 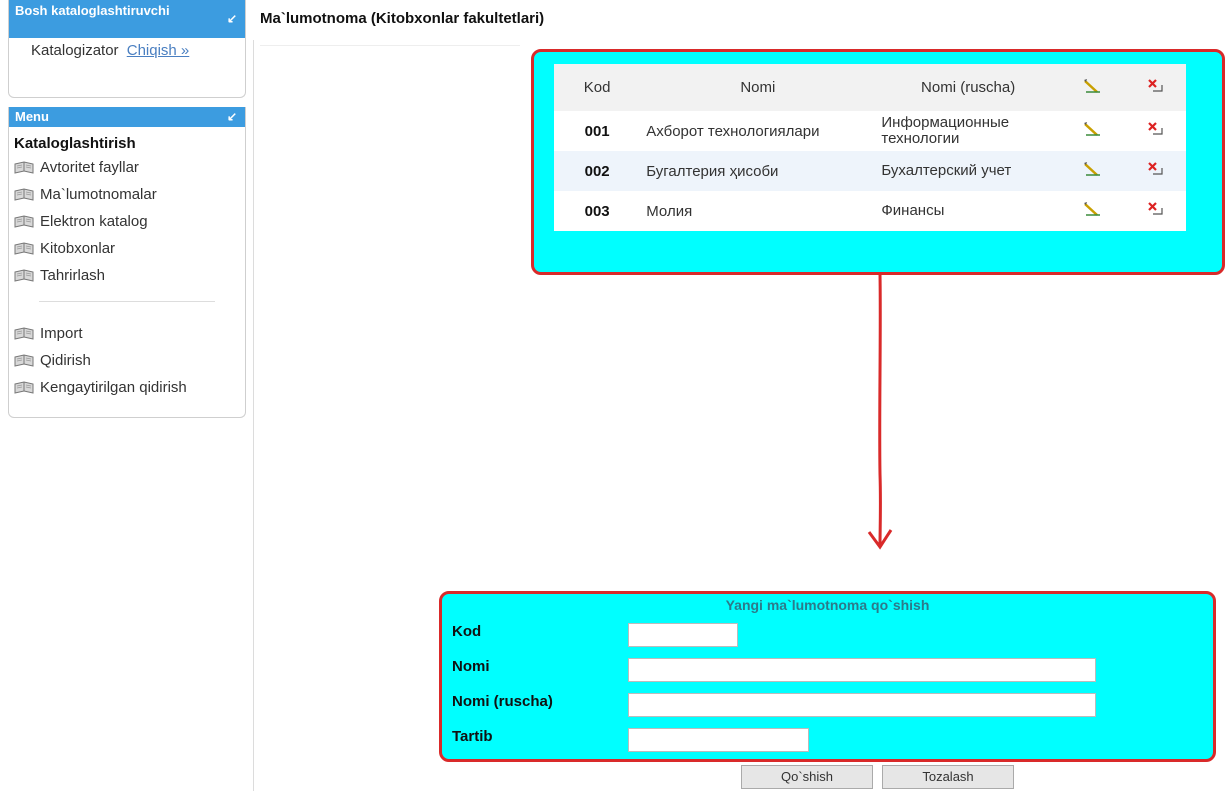 I want to click on field-label-nomi-ruscha: Nomi (ruscha), so click(x=502, y=701).